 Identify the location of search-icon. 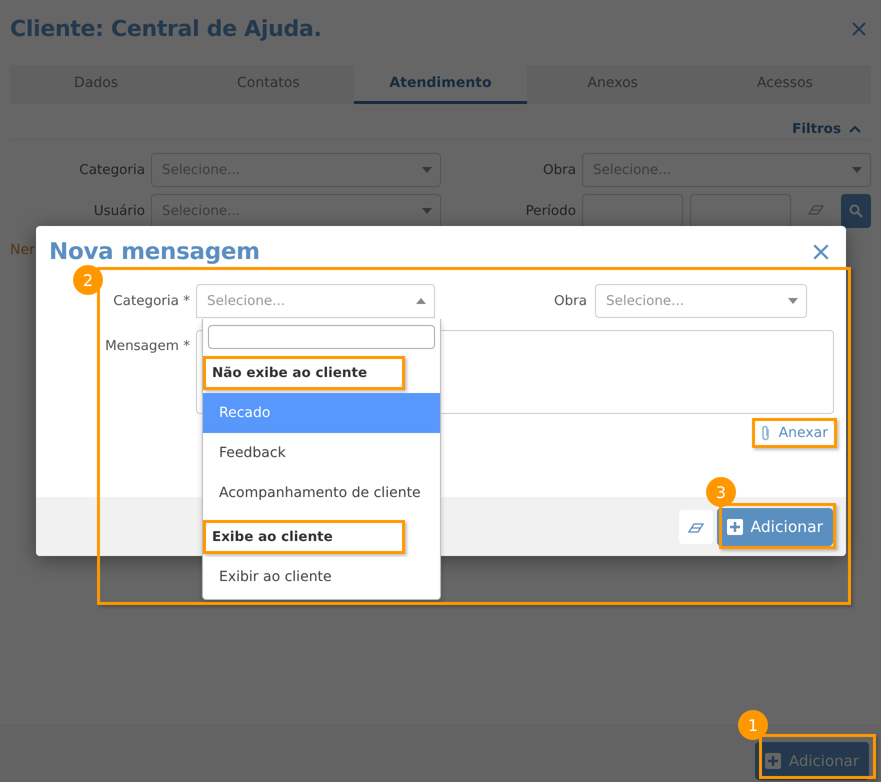
(856, 211).